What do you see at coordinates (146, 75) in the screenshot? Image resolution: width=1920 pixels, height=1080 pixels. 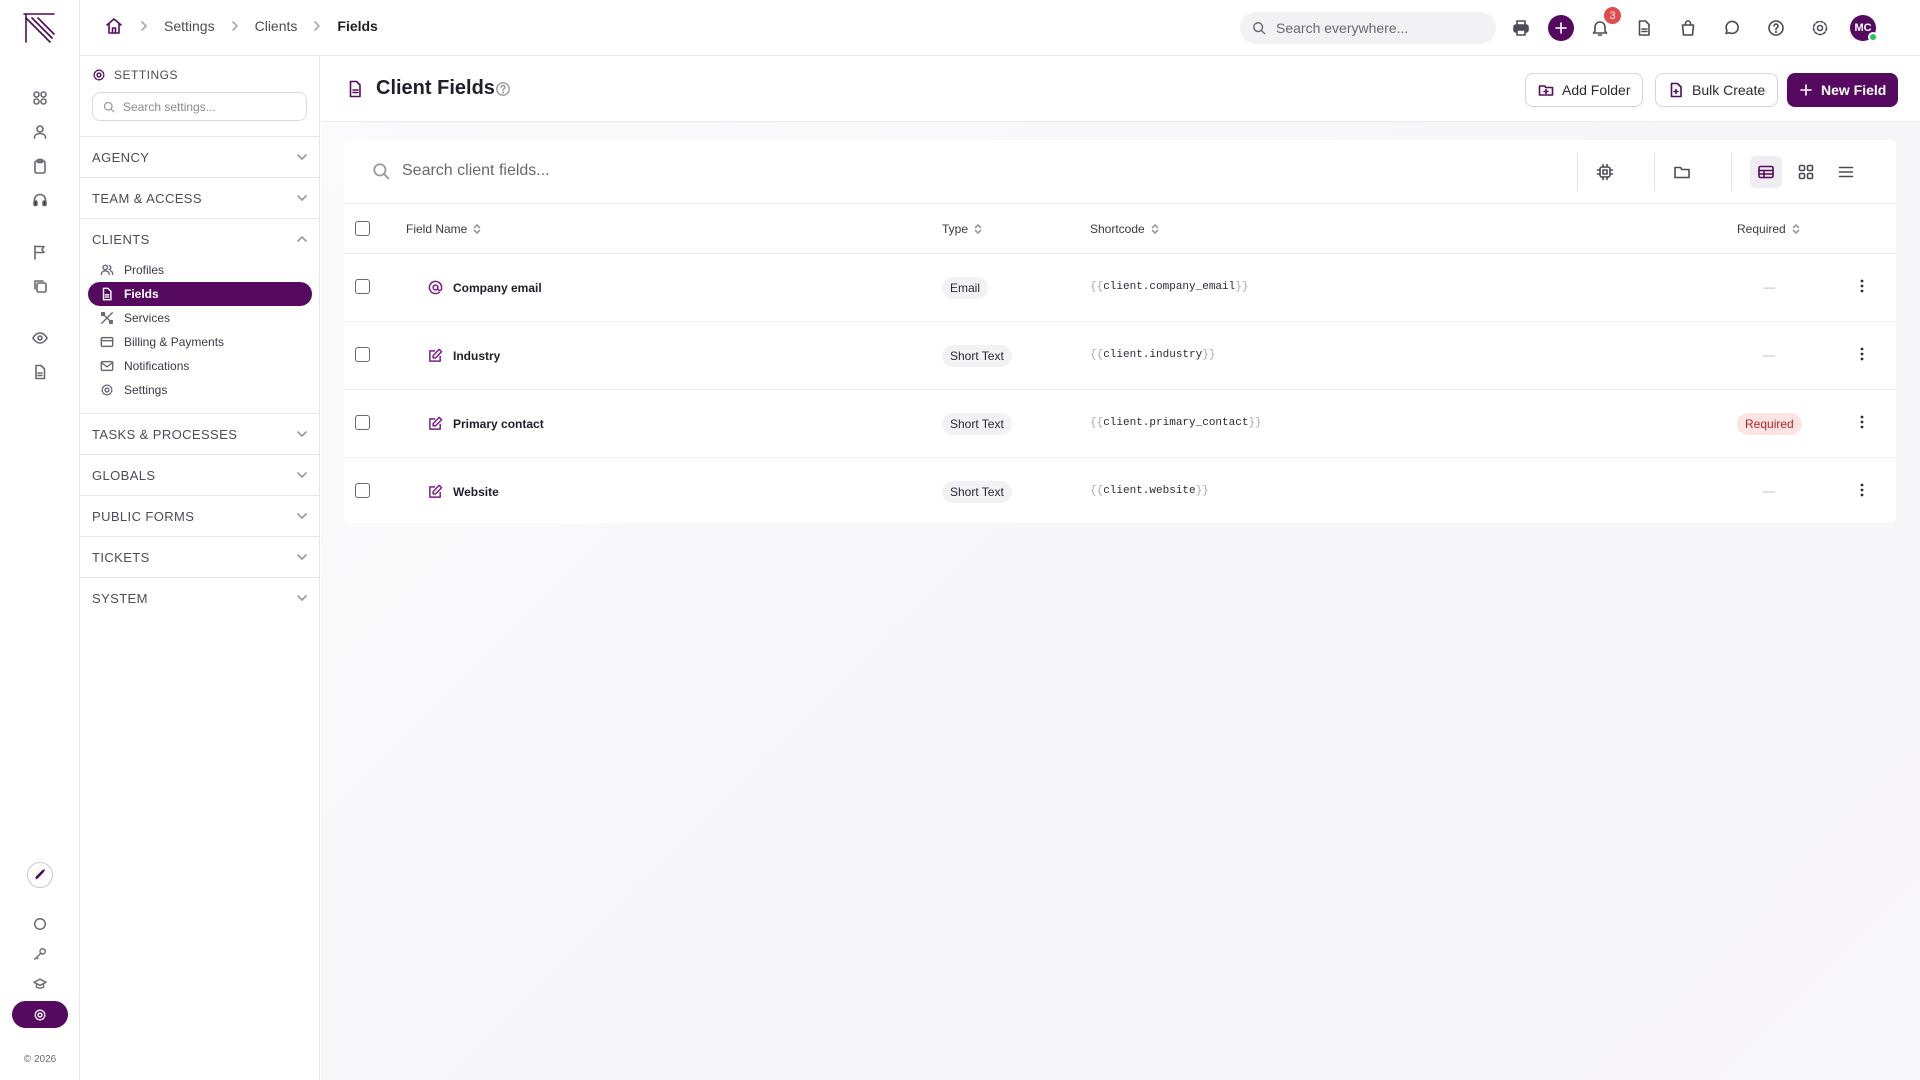 I see `settings-sidebar-title: SETTINGS` at bounding box center [146, 75].